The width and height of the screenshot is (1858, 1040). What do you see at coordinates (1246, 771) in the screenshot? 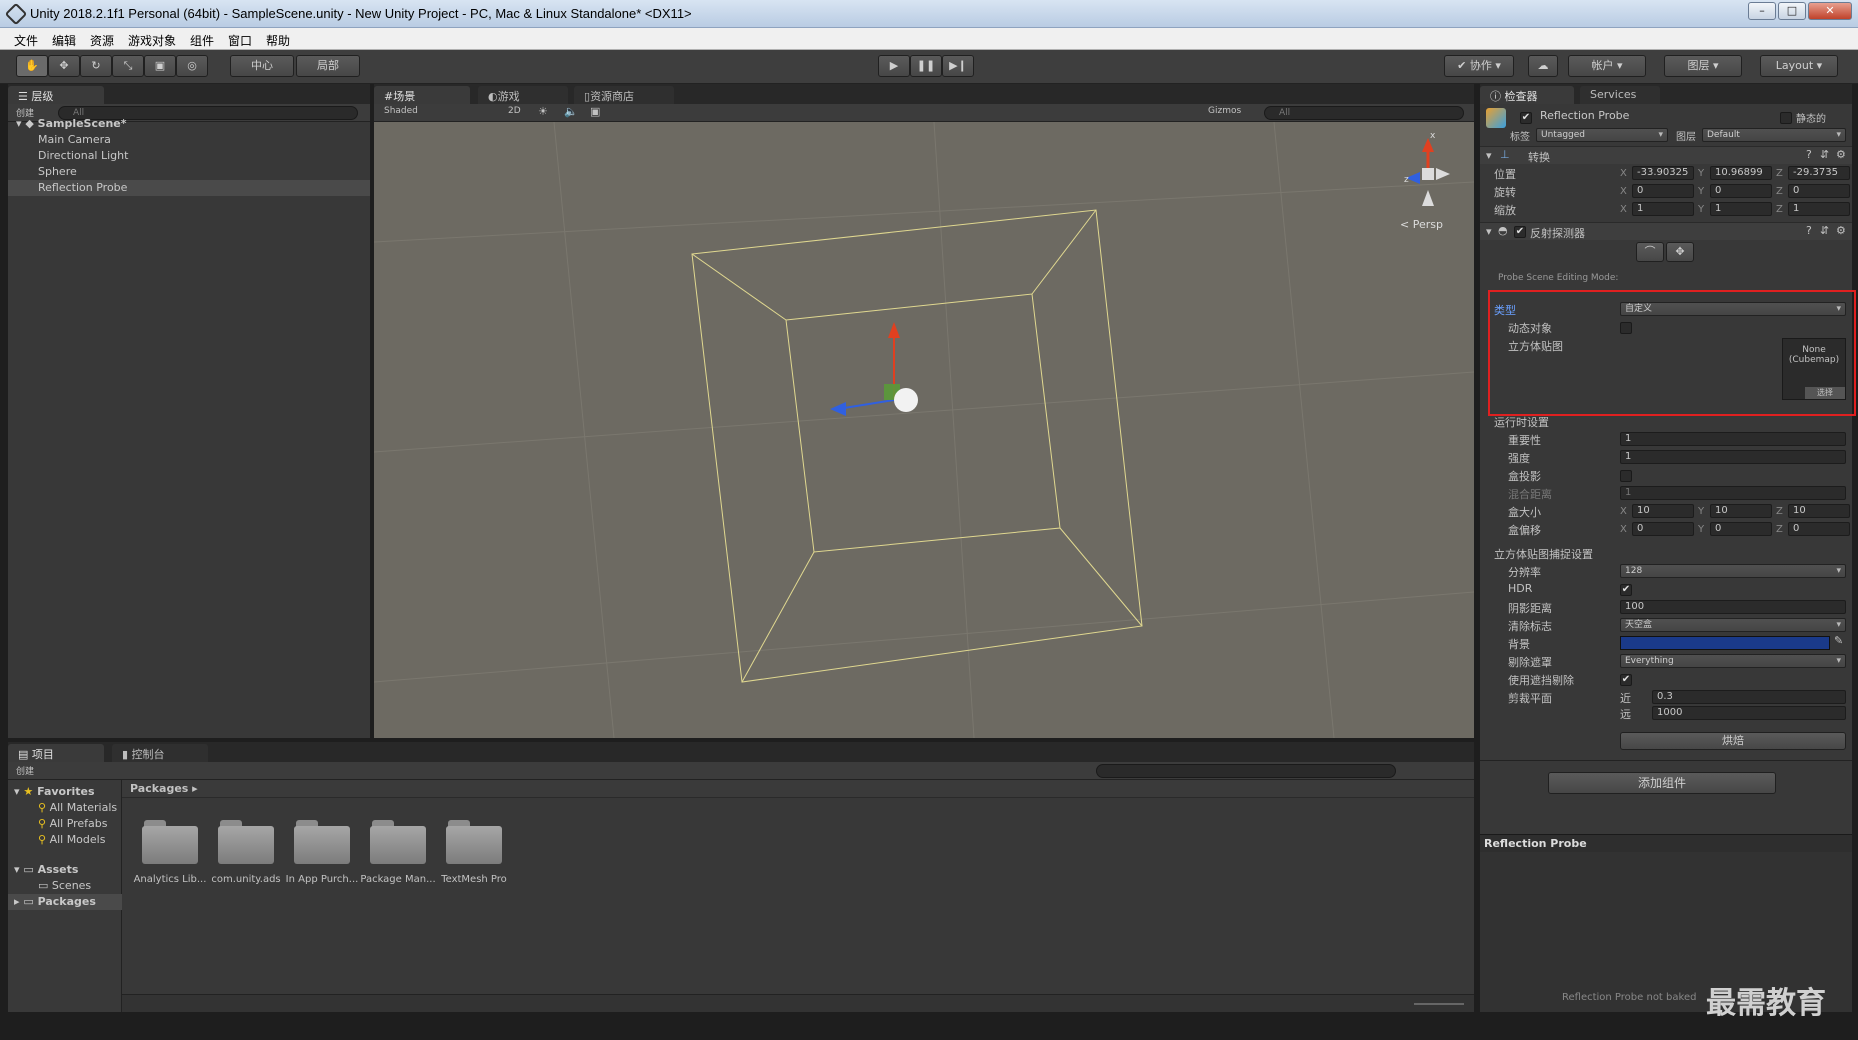
I see `project-search-input` at bounding box center [1246, 771].